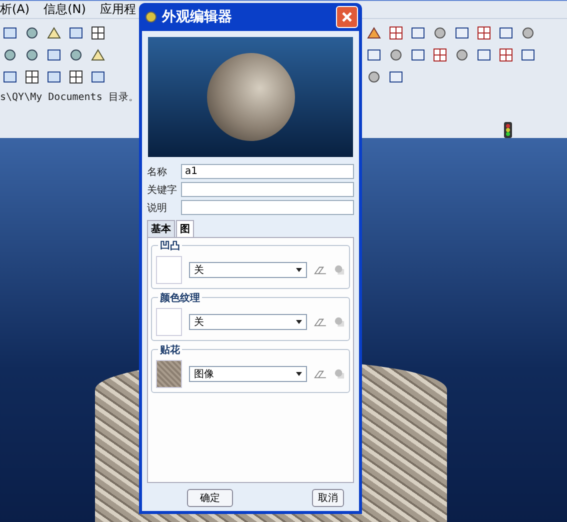 The height and width of the screenshot is (522, 567). I want to click on menu-item: 析(A), so click(15, 9).